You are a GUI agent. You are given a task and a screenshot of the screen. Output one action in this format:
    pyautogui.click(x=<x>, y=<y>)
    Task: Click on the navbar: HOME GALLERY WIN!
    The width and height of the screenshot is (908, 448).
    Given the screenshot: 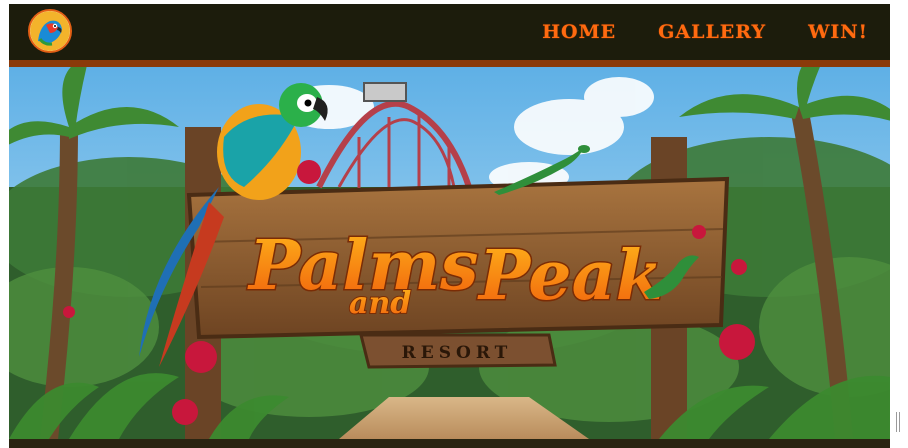 What is the action you would take?
    pyautogui.click(x=449, y=32)
    